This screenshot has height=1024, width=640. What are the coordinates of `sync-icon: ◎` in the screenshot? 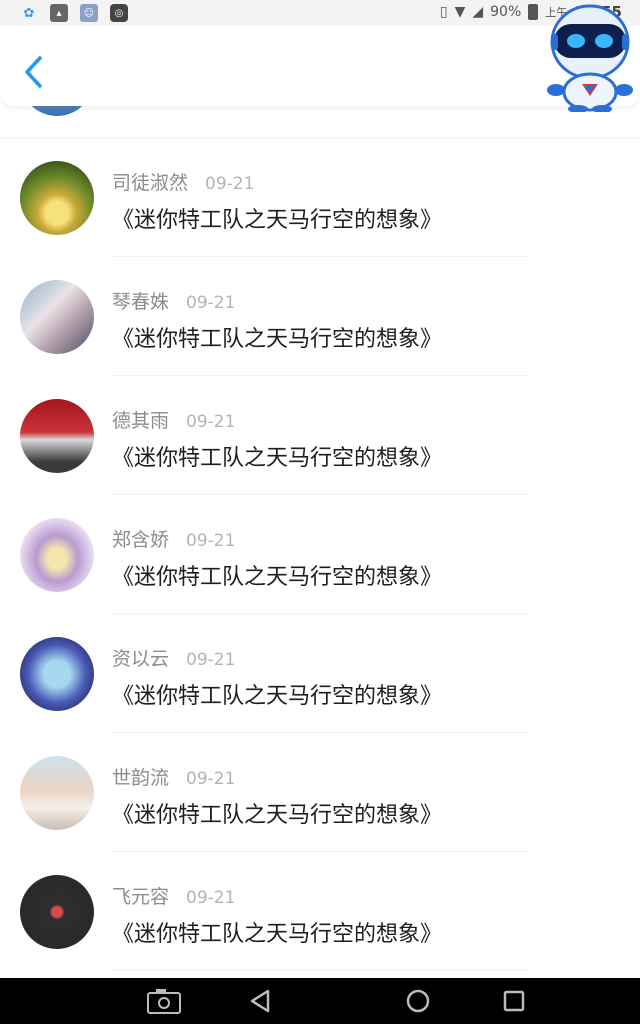 It's located at (119, 13).